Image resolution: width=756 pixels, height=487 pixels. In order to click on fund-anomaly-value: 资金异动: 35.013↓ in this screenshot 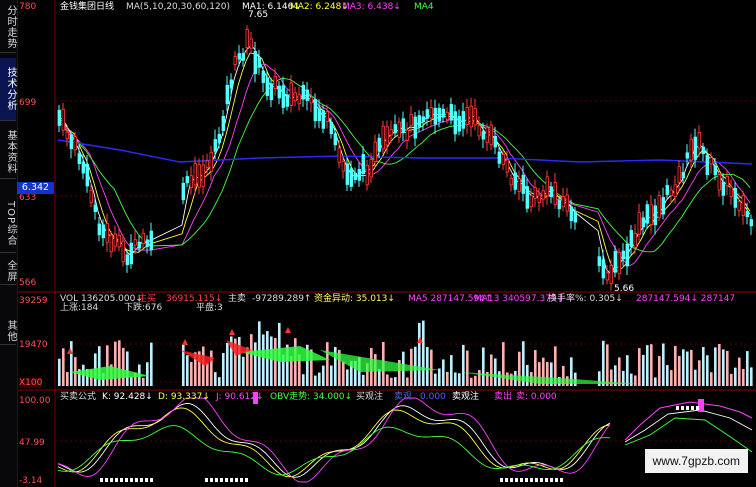, I will do `click(354, 299)`.